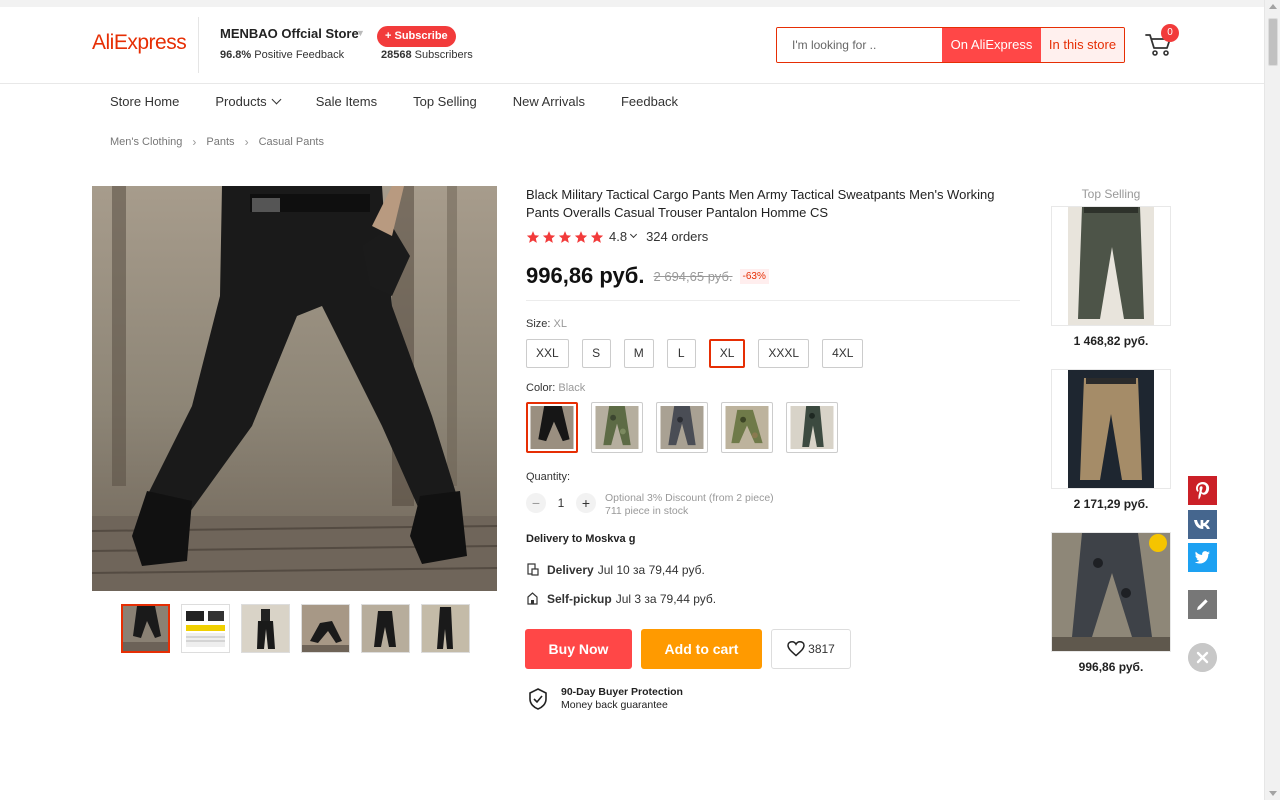 The width and height of the screenshot is (1280, 800). I want to click on aliexpress-logo: AliExpress, so click(139, 43).